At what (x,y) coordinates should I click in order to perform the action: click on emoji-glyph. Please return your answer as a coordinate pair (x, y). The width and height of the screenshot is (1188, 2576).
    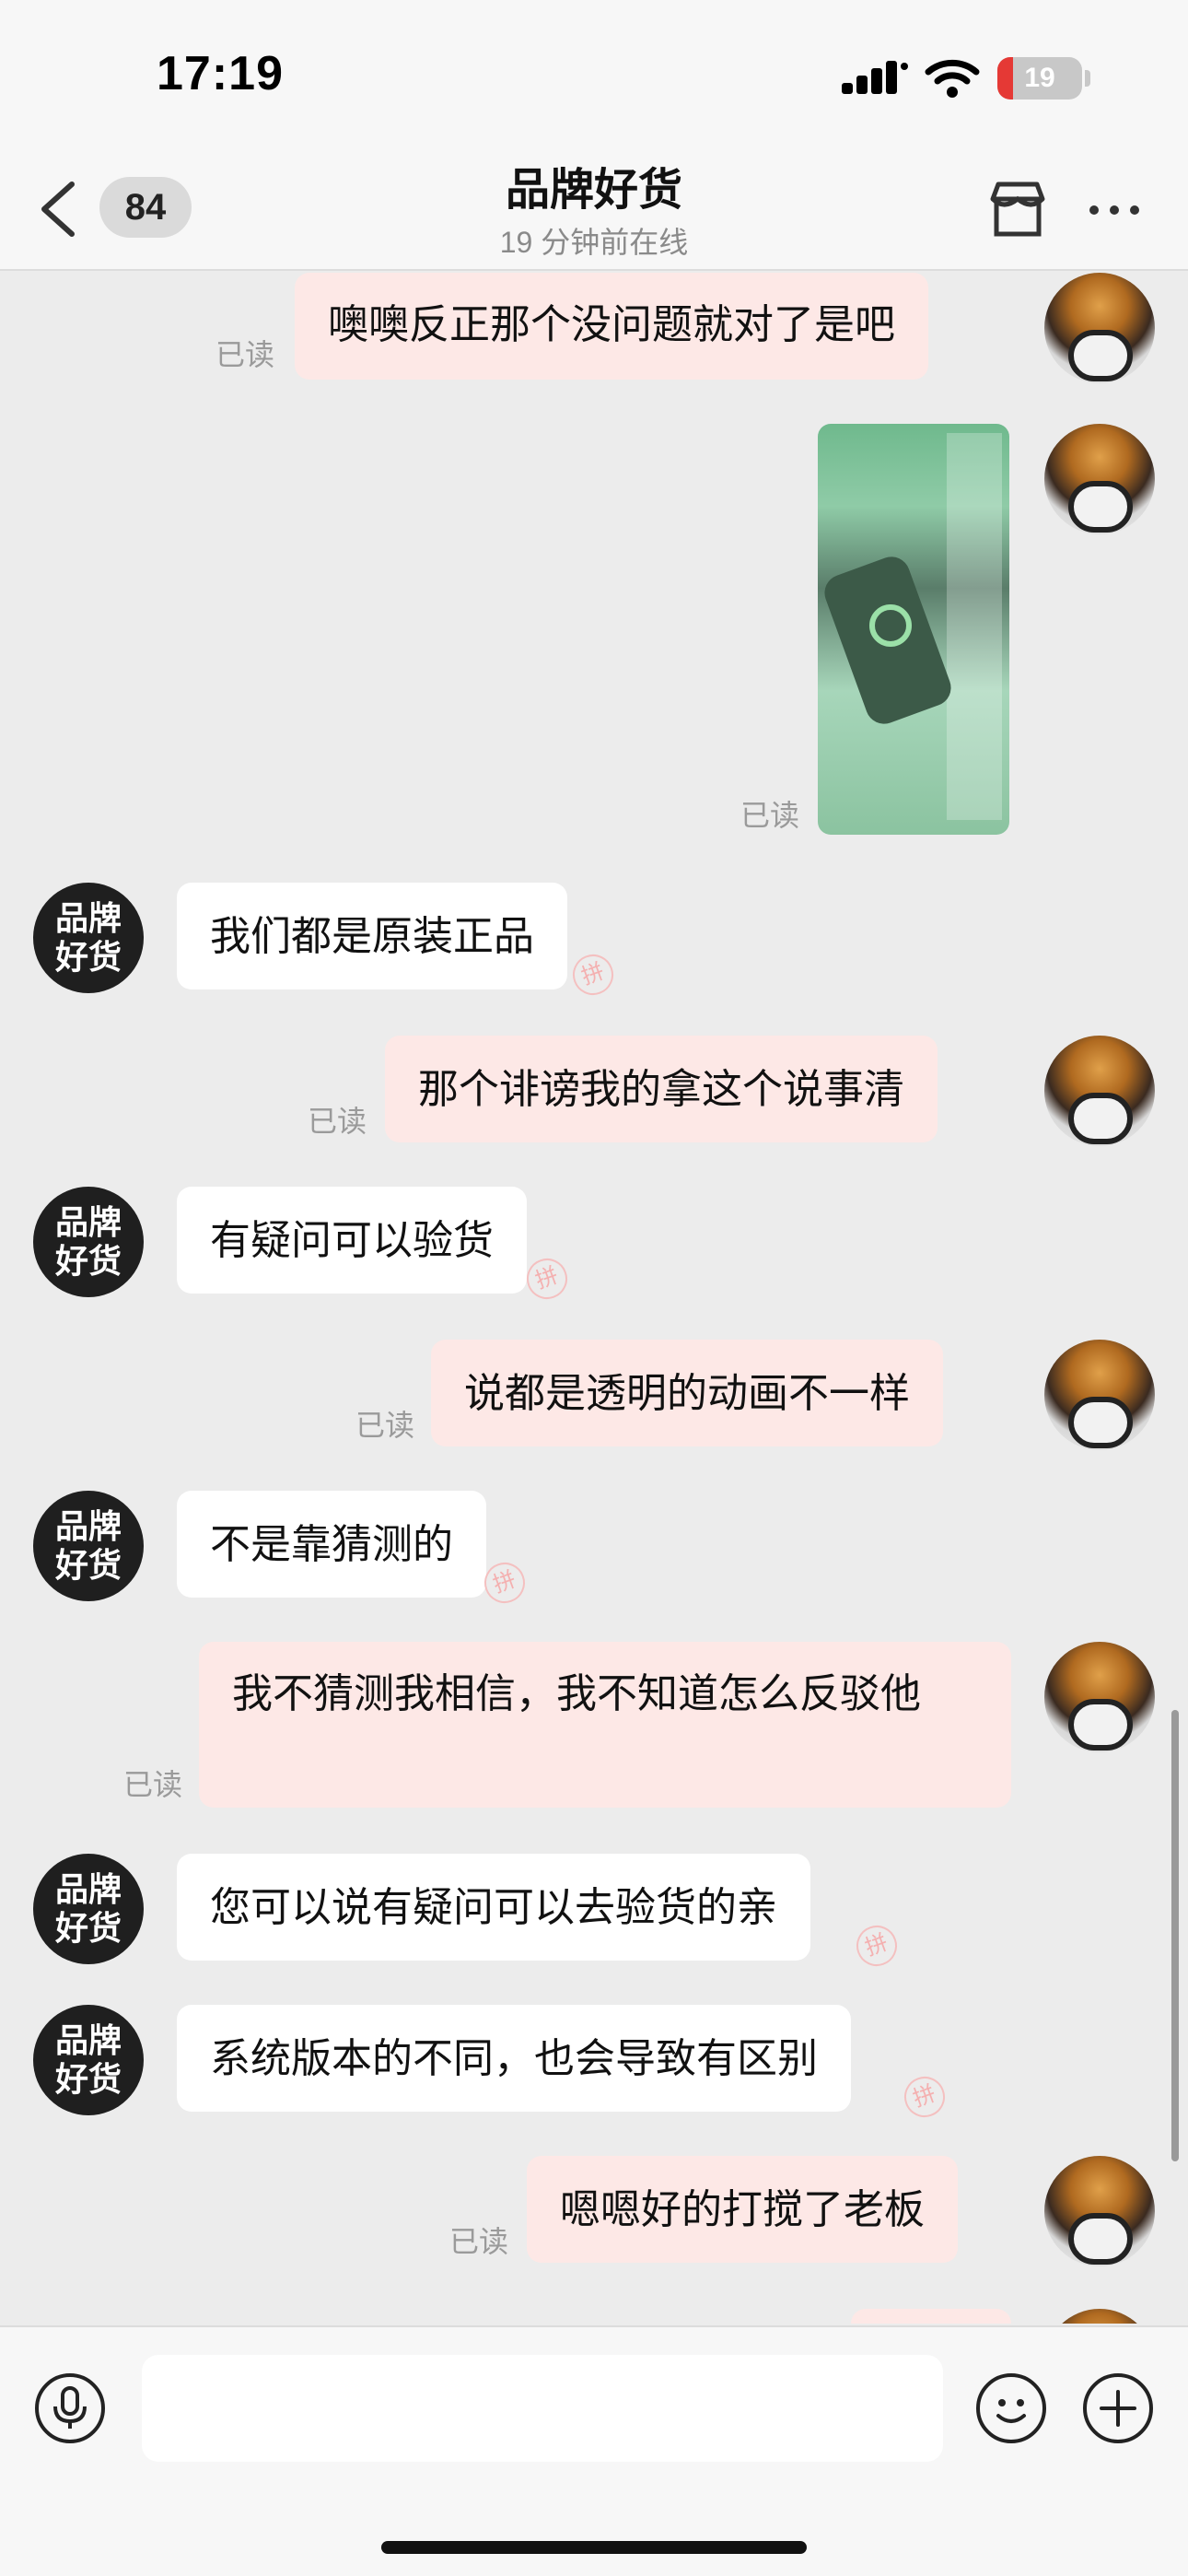
    Looking at the image, I should click on (1011, 2411).